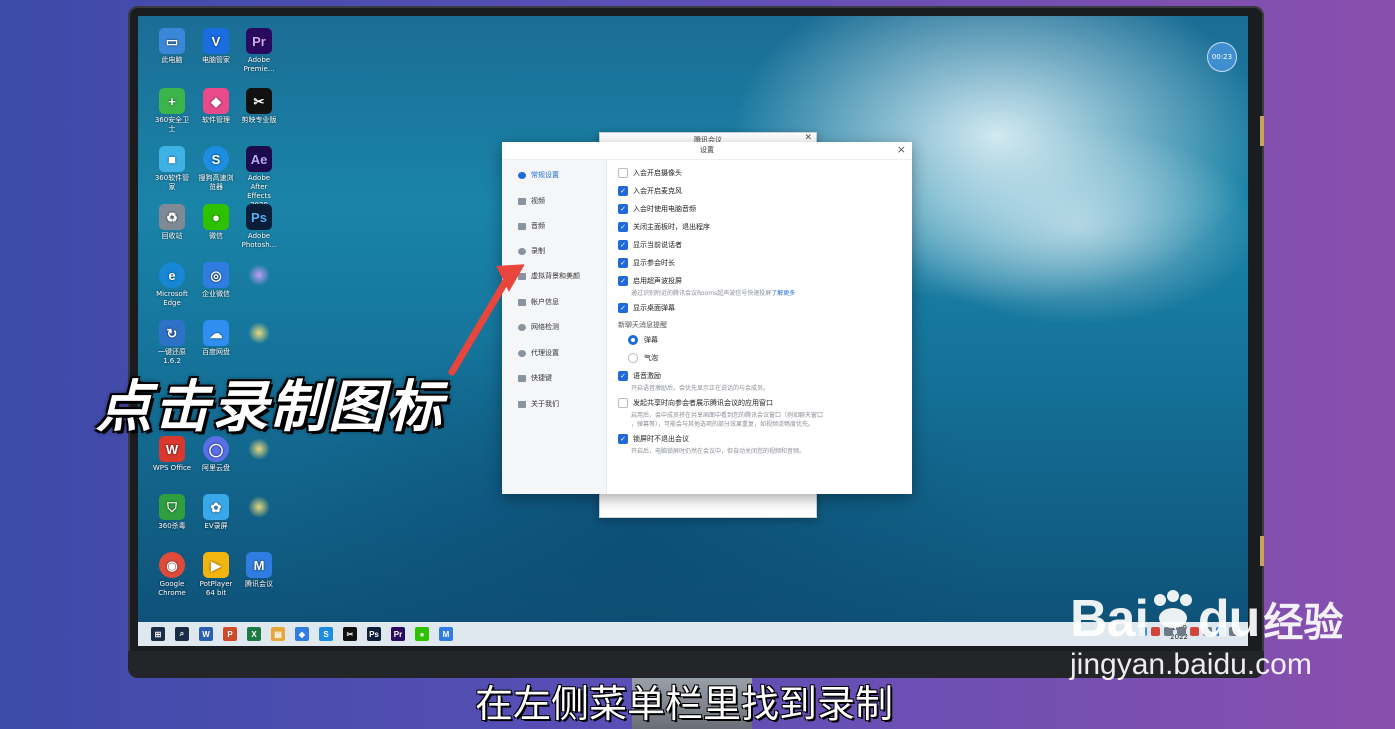  What do you see at coordinates (661, 439) in the screenshot?
I see `option-label: 锁屏时不退出会议` at bounding box center [661, 439].